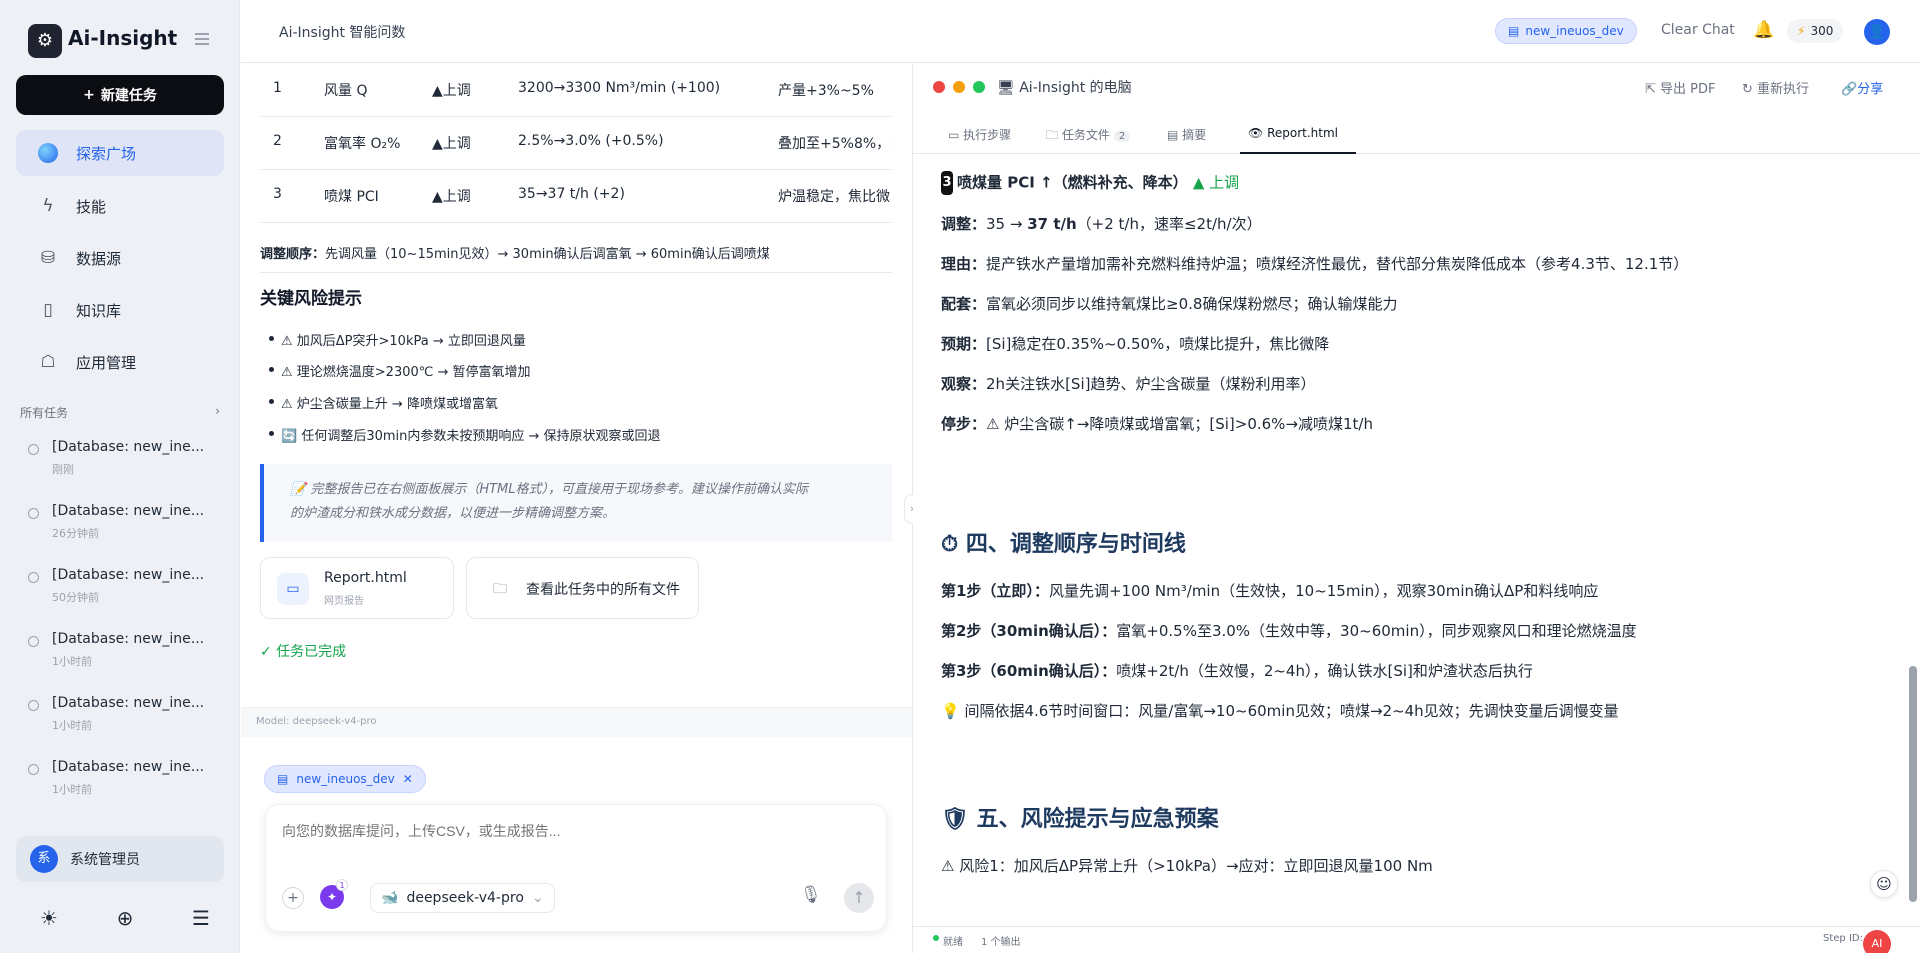  Describe the element at coordinates (1849, 89) in the screenshot. I see `link-icon: 🔗` at that location.